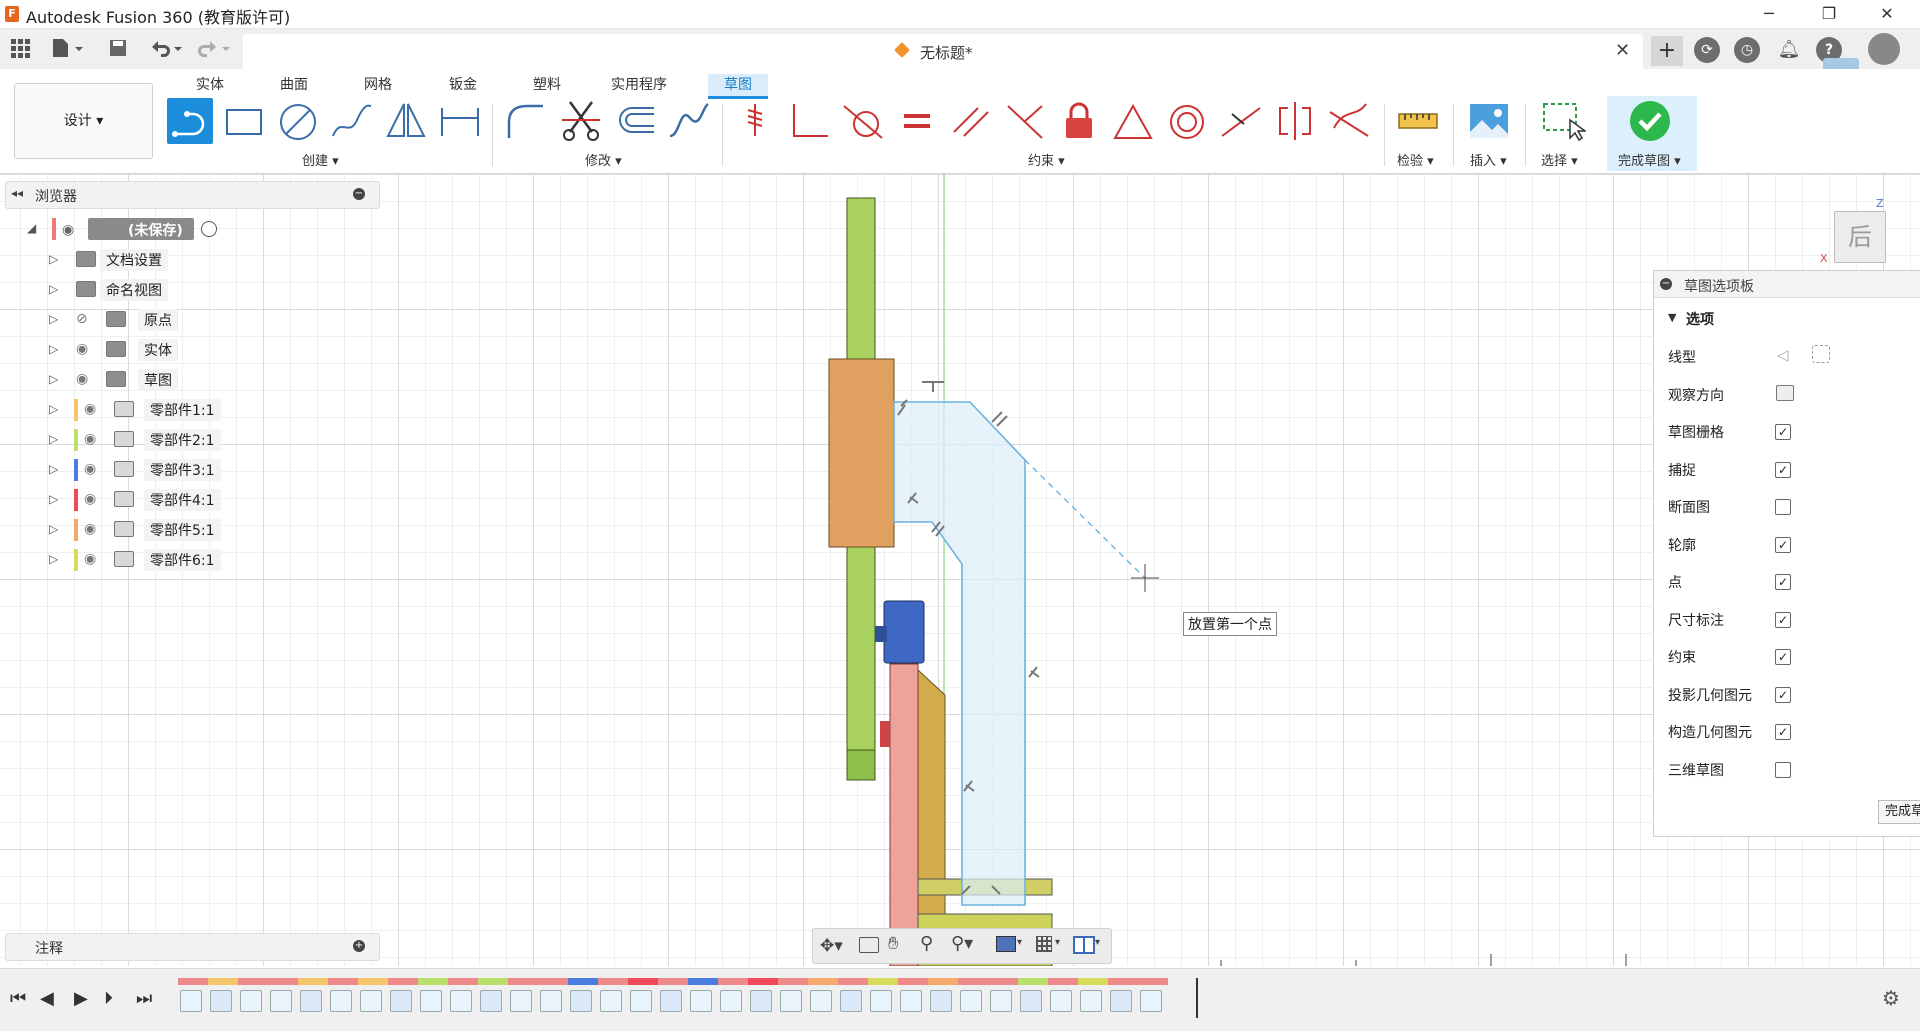 Image resolution: width=1920 pixels, height=1031 pixels. I want to click on spline-fit-tool-icon, so click(689, 121).